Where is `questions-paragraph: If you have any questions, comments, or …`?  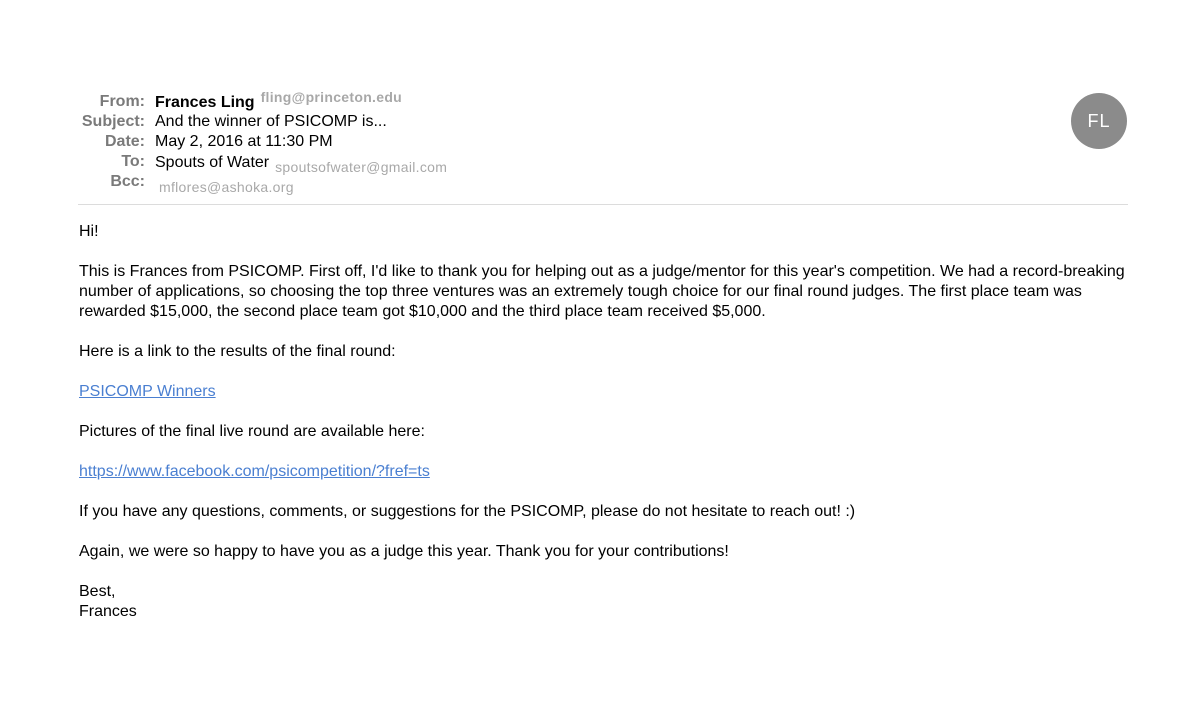
questions-paragraph: If you have any questions, comments, or … is located at coordinates (467, 511).